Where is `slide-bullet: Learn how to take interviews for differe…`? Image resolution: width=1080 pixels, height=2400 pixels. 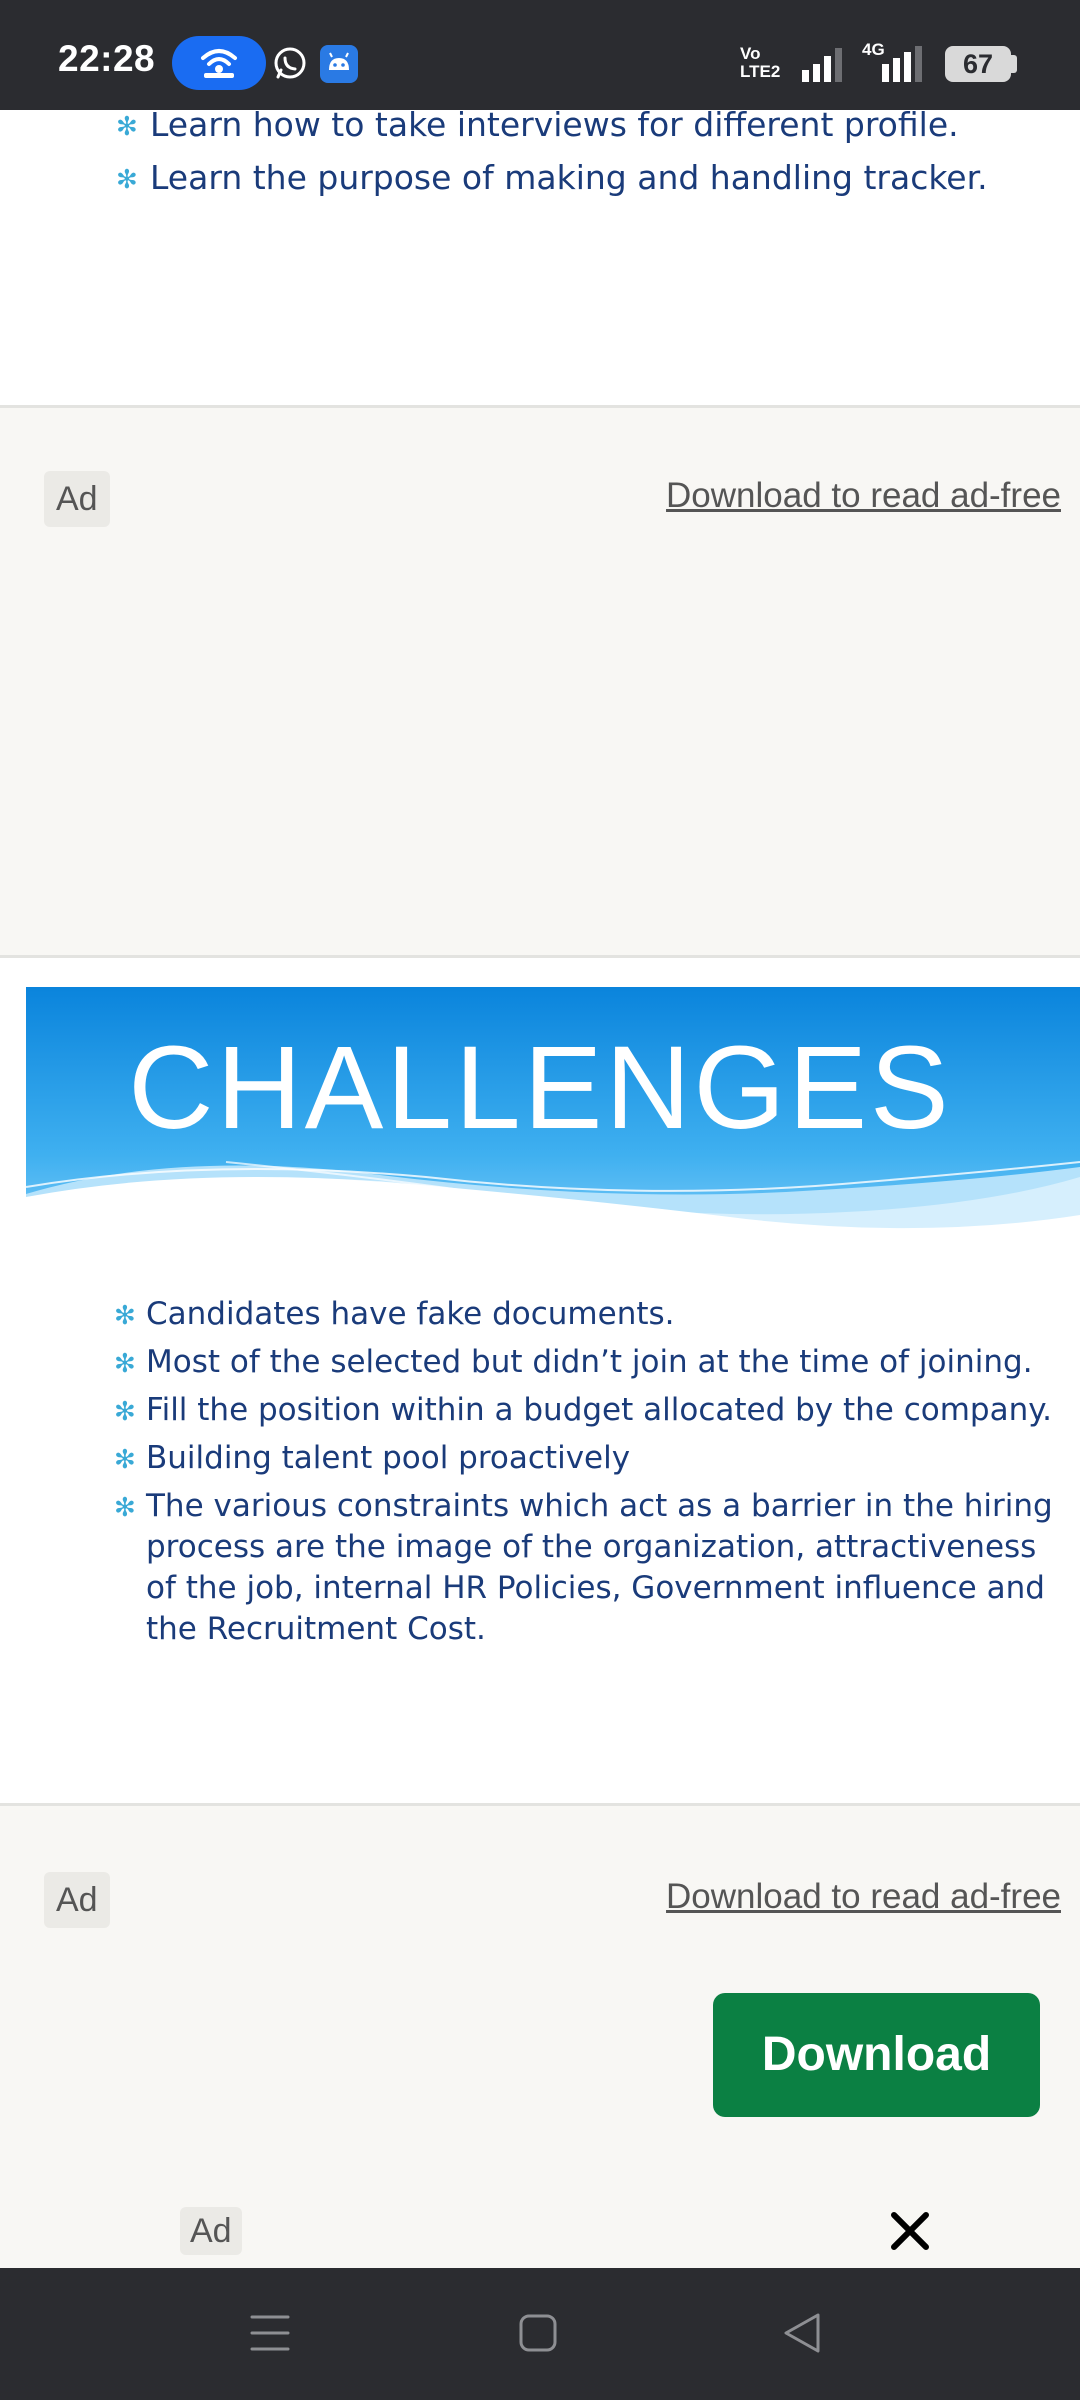 slide-bullet: Learn how to take interviews for differe… is located at coordinates (554, 124).